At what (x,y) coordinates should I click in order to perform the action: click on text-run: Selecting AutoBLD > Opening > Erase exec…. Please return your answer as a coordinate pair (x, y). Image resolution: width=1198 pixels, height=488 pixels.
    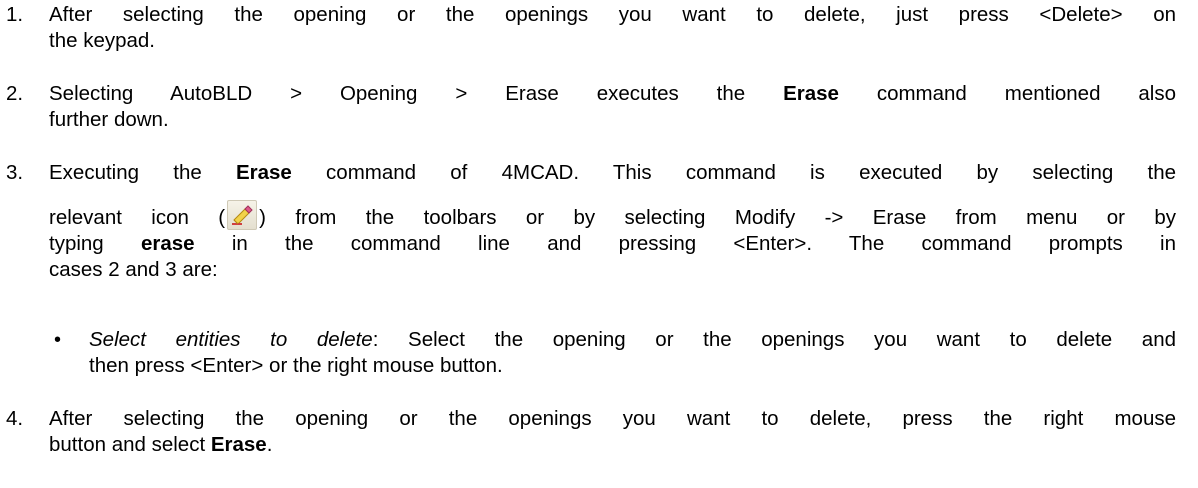
    Looking at the image, I should click on (416, 93).